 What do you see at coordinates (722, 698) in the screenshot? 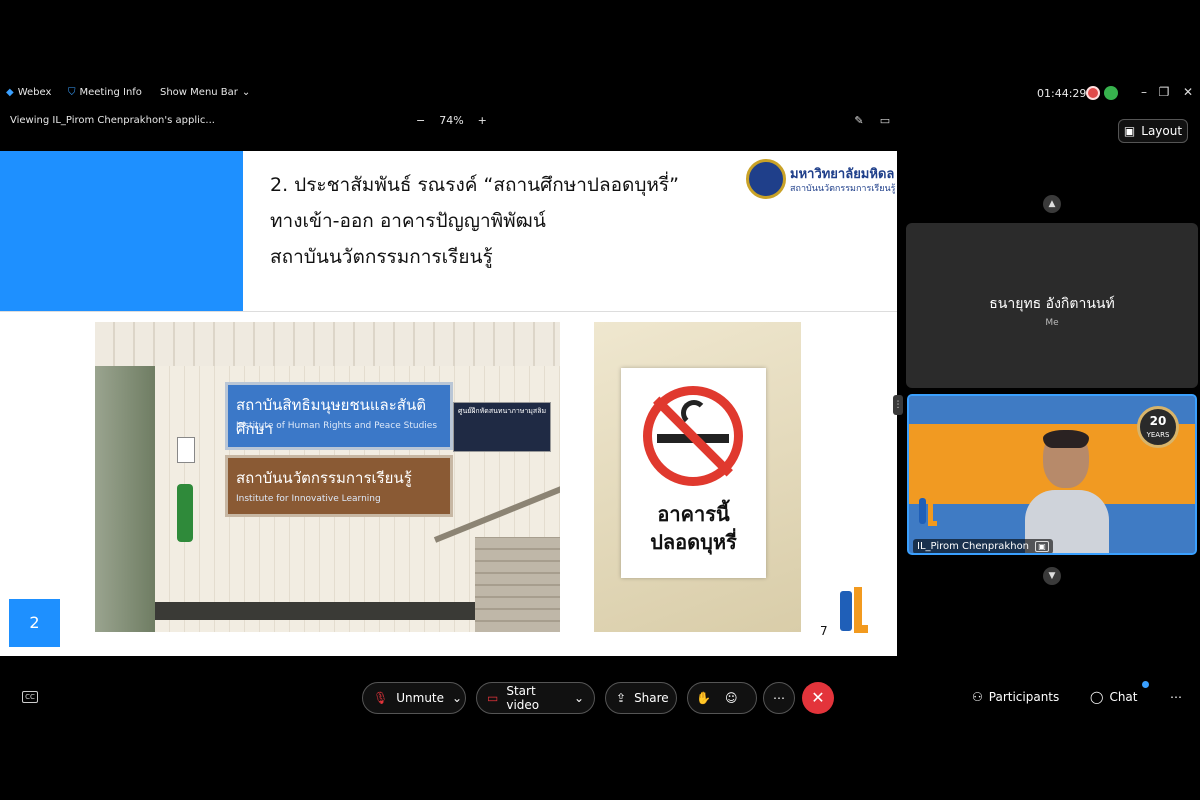
I see `reactions-group: ✋ ☺` at bounding box center [722, 698].